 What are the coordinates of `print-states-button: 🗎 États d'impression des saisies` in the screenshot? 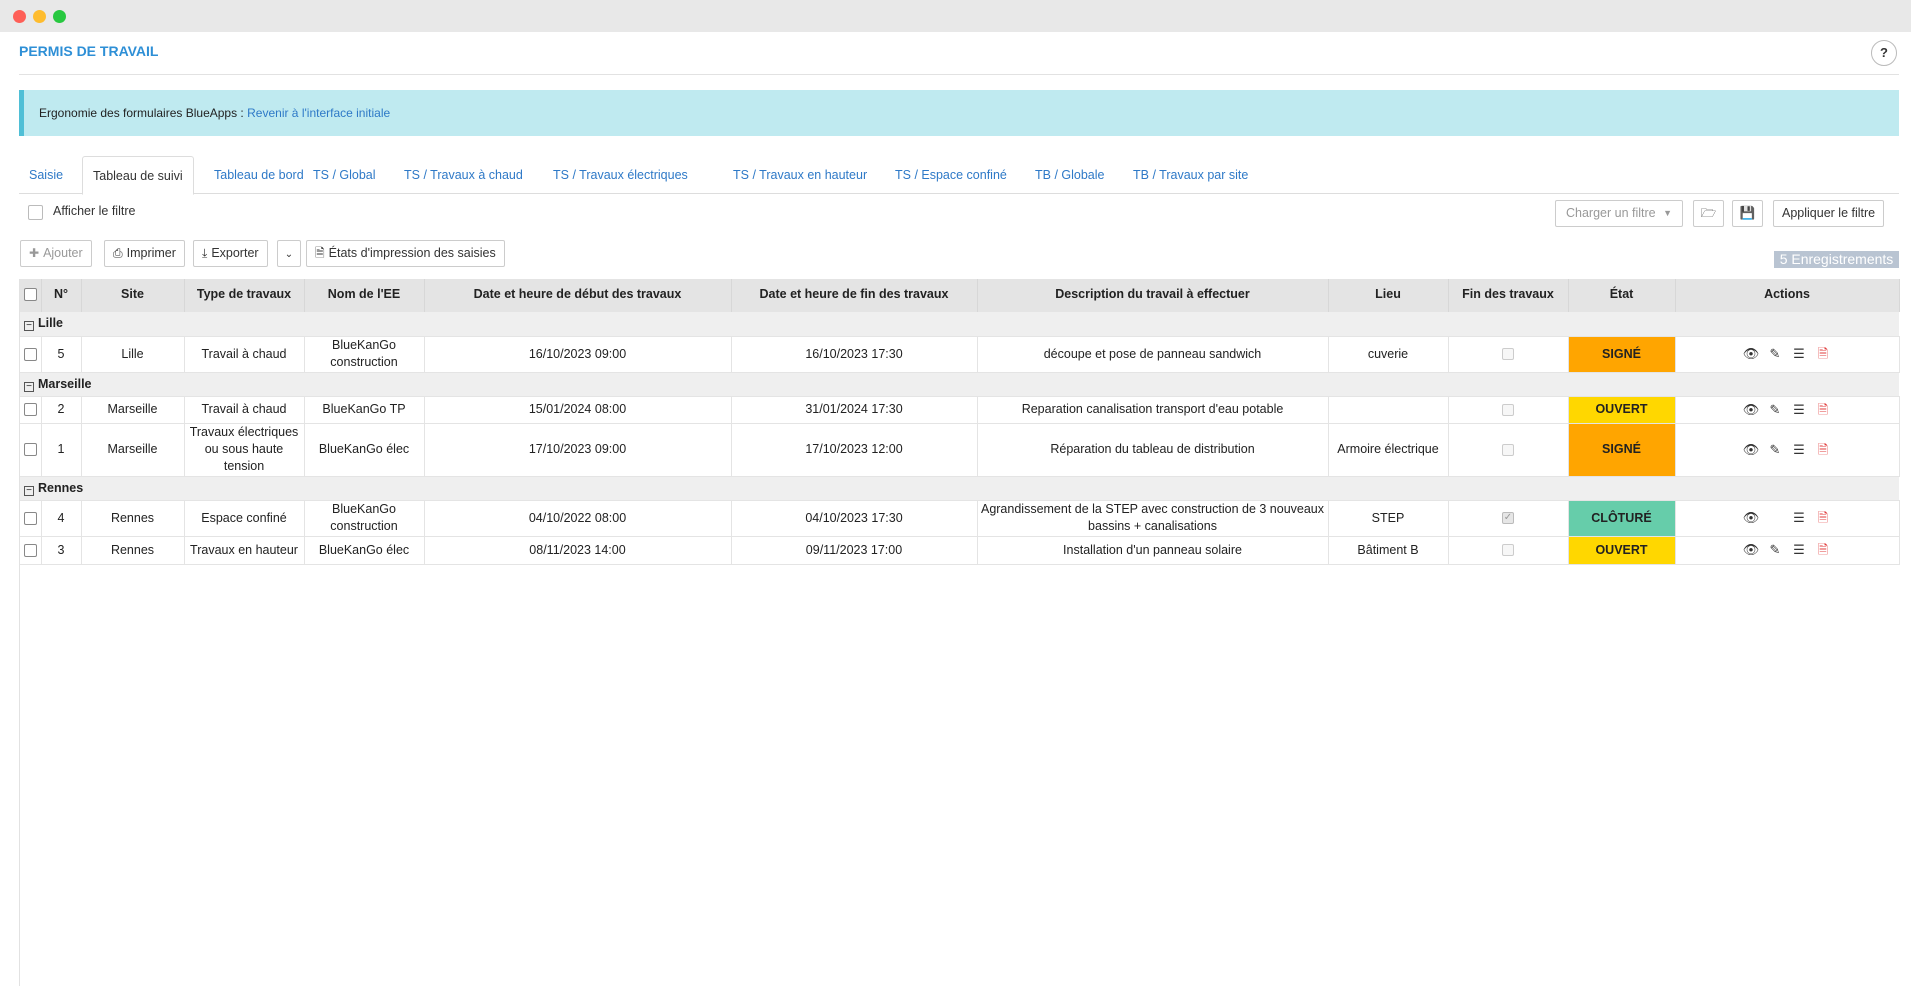 It's located at (405, 253).